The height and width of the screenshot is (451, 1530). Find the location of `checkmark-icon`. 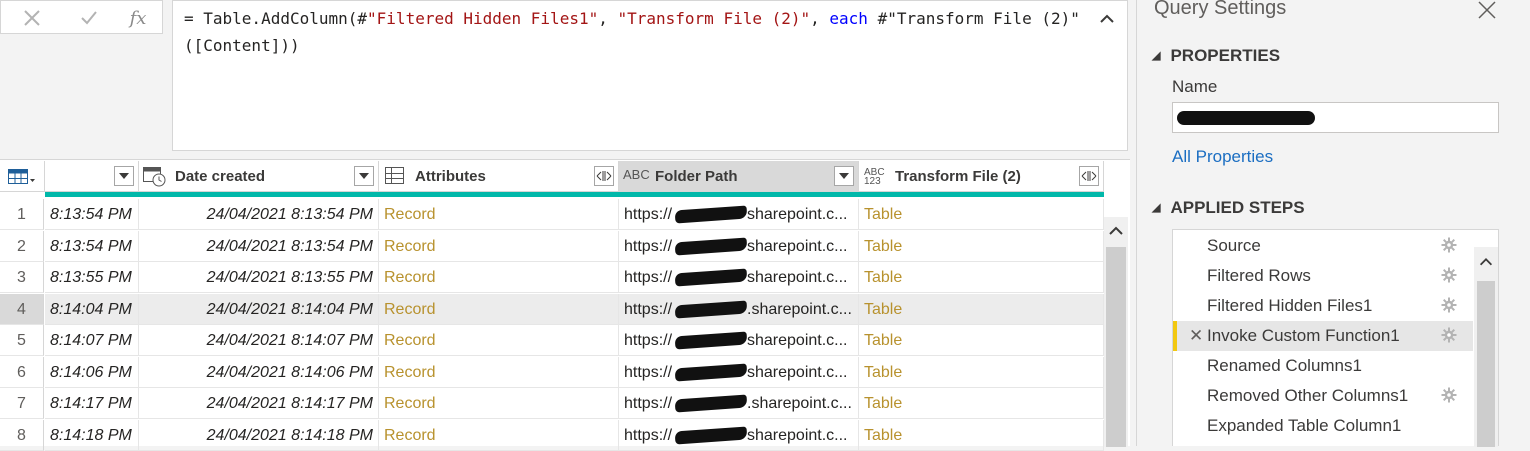

checkmark-icon is located at coordinates (89, 18).